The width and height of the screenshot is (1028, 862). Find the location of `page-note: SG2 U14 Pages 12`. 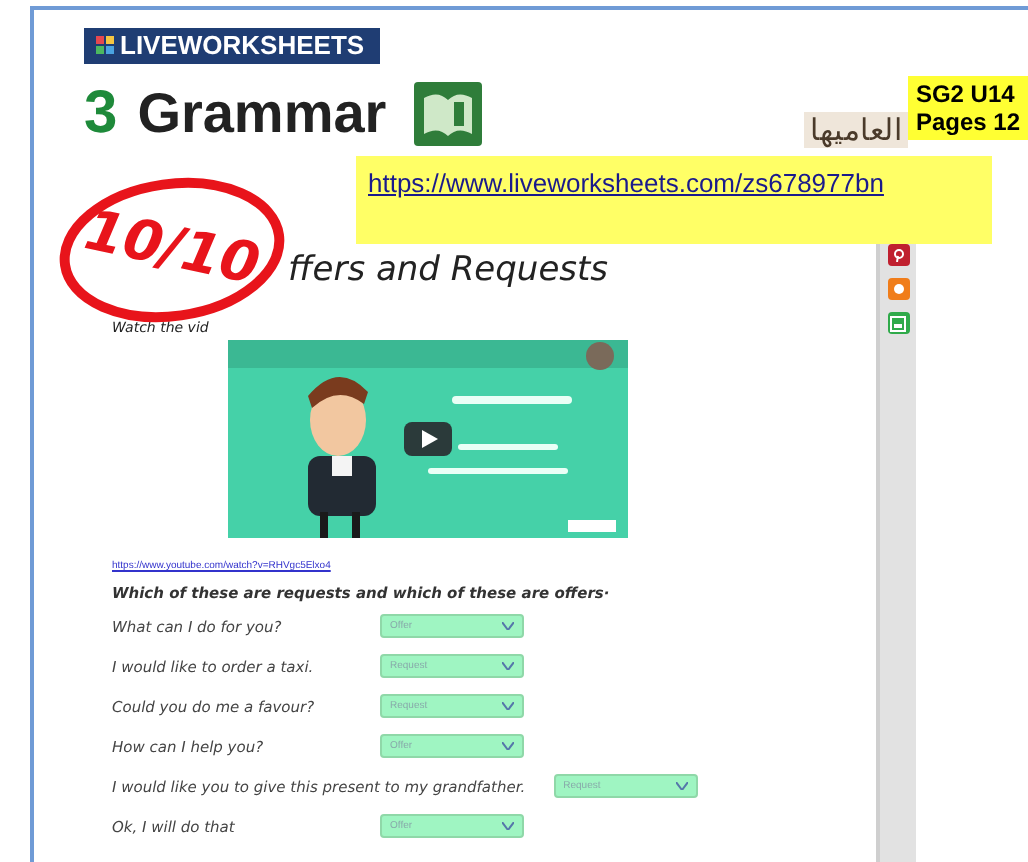

page-note: SG2 U14 Pages 12 is located at coordinates (967, 108).